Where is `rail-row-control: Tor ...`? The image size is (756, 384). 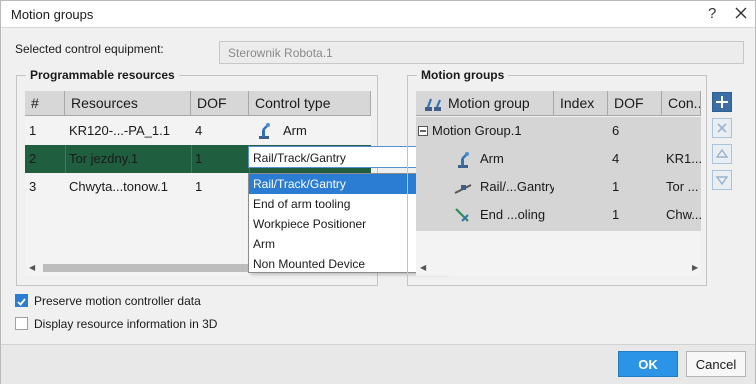
rail-row-control: Tor ... is located at coordinates (682, 186).